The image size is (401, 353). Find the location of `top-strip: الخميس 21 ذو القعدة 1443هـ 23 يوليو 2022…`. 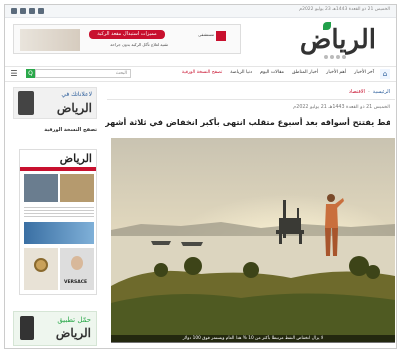

top-strip: الخميس 21 ذو القعدة 1443هـ 23 يوليو 2022… is located at coordinates (200, 11).